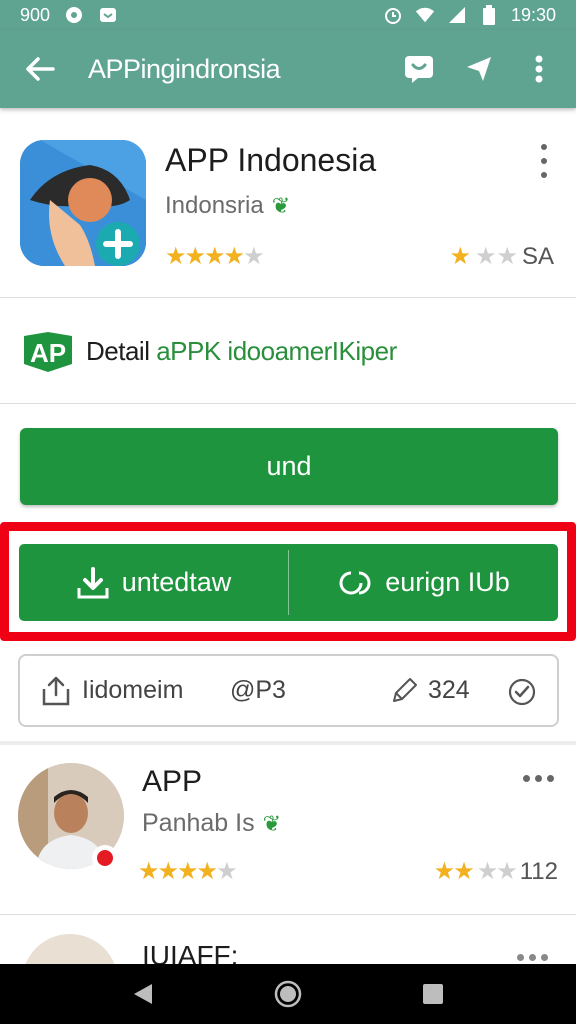 This screenshot has width=576, height=1024. I want to click on app-icon, so click(83, 203).